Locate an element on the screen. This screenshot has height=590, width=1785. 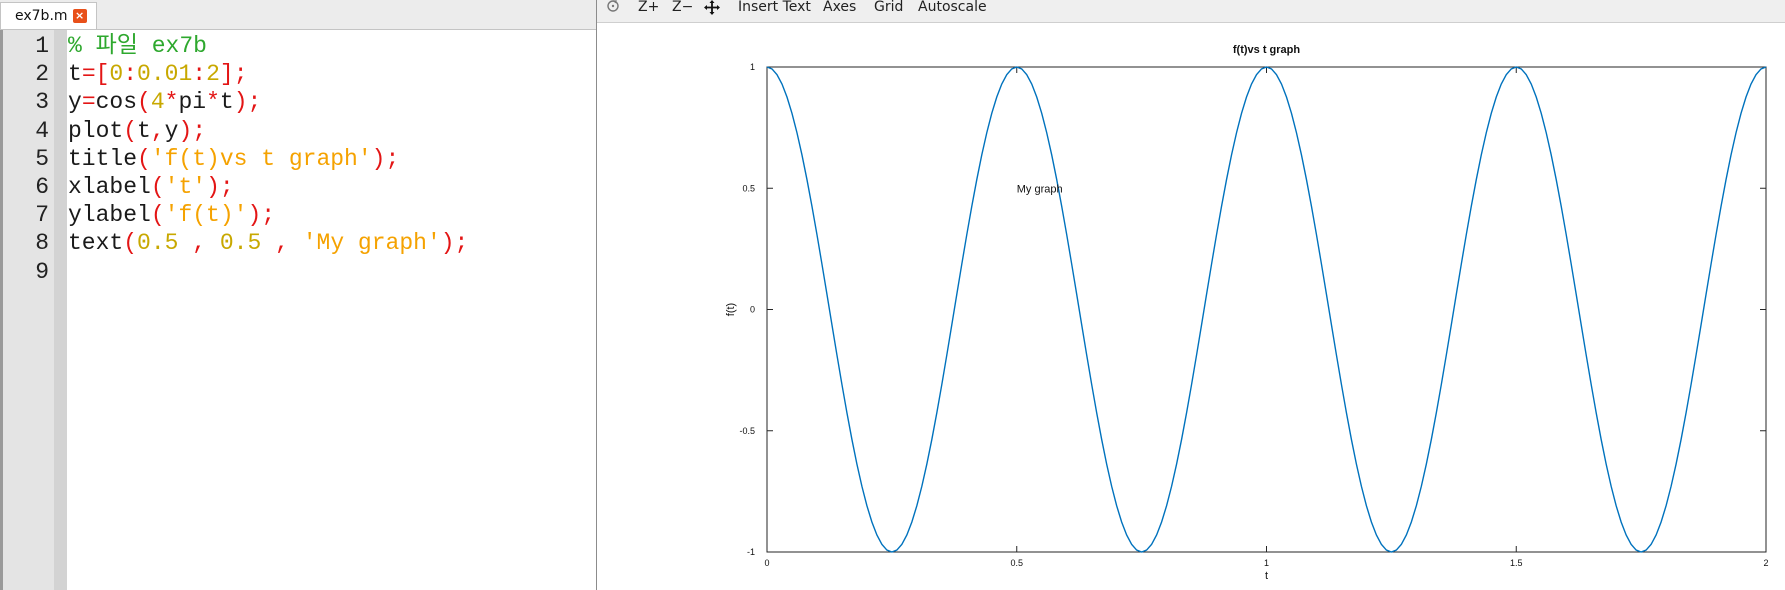
code-token: % 파일 ex7b is located at coordinates (137, 46).